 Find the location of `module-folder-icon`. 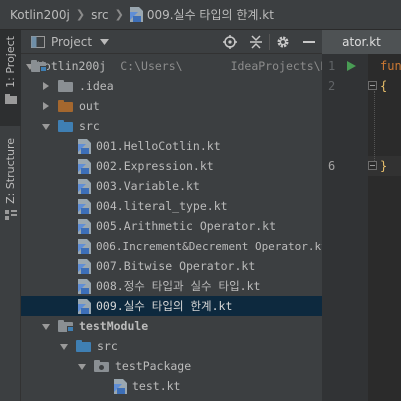

module-folder-icon is located at coordinates (66, 326).